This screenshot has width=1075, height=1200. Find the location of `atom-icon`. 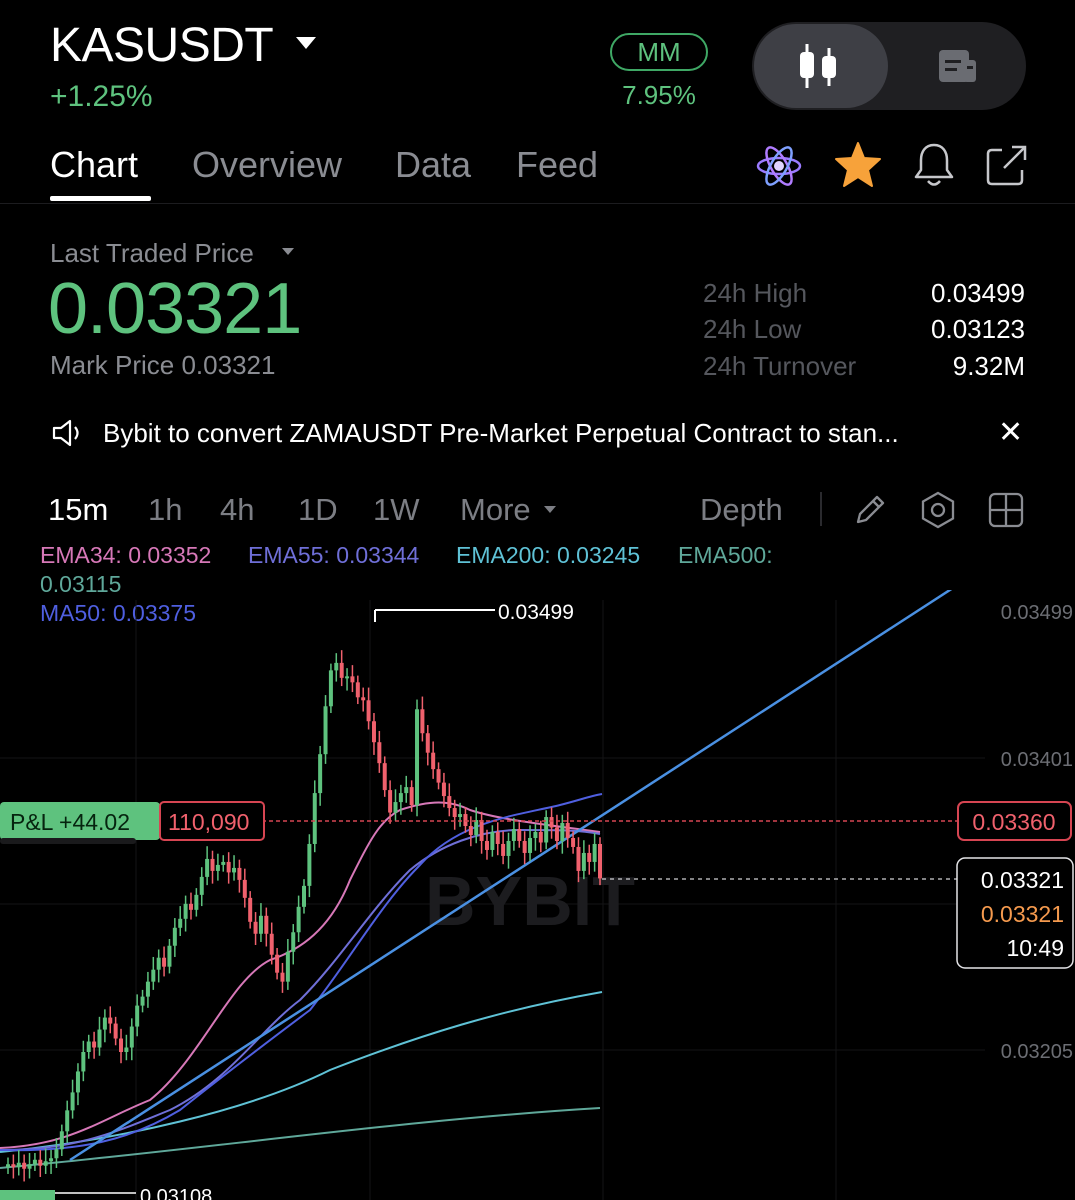

atom-icon is located at coordinates (779, 166).